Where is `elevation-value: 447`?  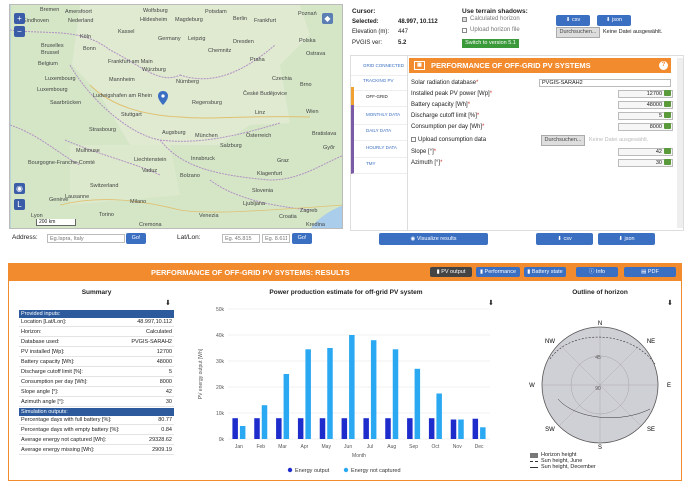
elevation-value: 447 is located at coordinates (403, 32).